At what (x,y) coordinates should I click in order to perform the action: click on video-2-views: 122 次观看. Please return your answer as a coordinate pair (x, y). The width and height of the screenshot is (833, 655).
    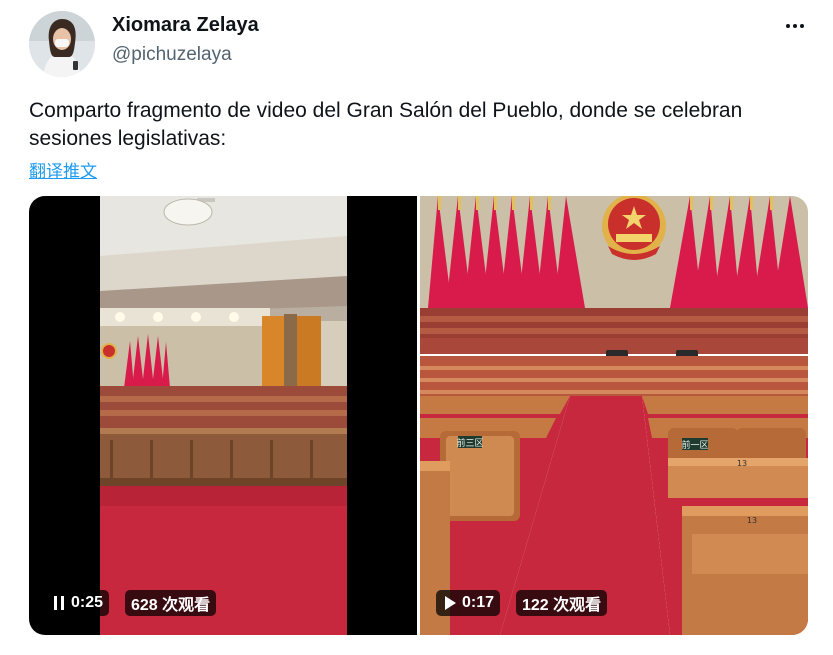
    Looking at the image, I should click on (562, 603).